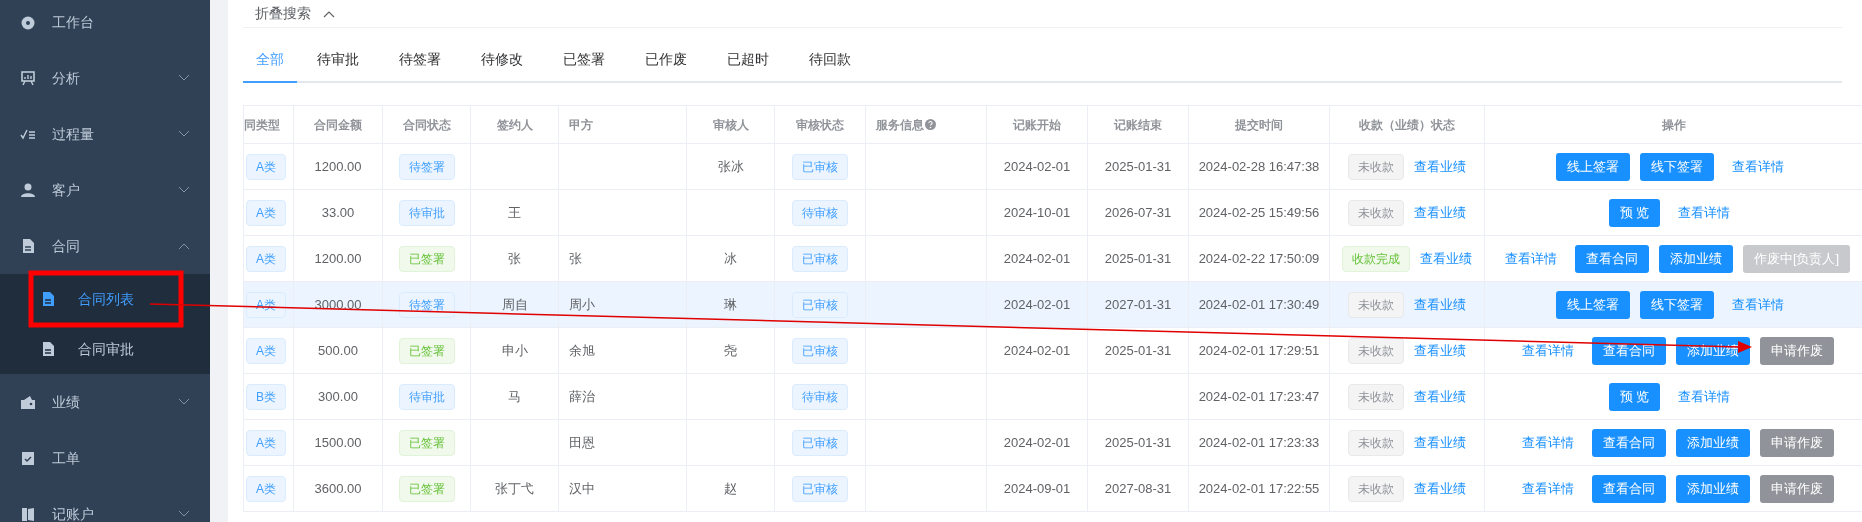 The image size is (1862, 522). What do you see at coordinates (105, 78) in the screenshot?
I see `sidebar-item: 分析` at bounding box center [105, 78].